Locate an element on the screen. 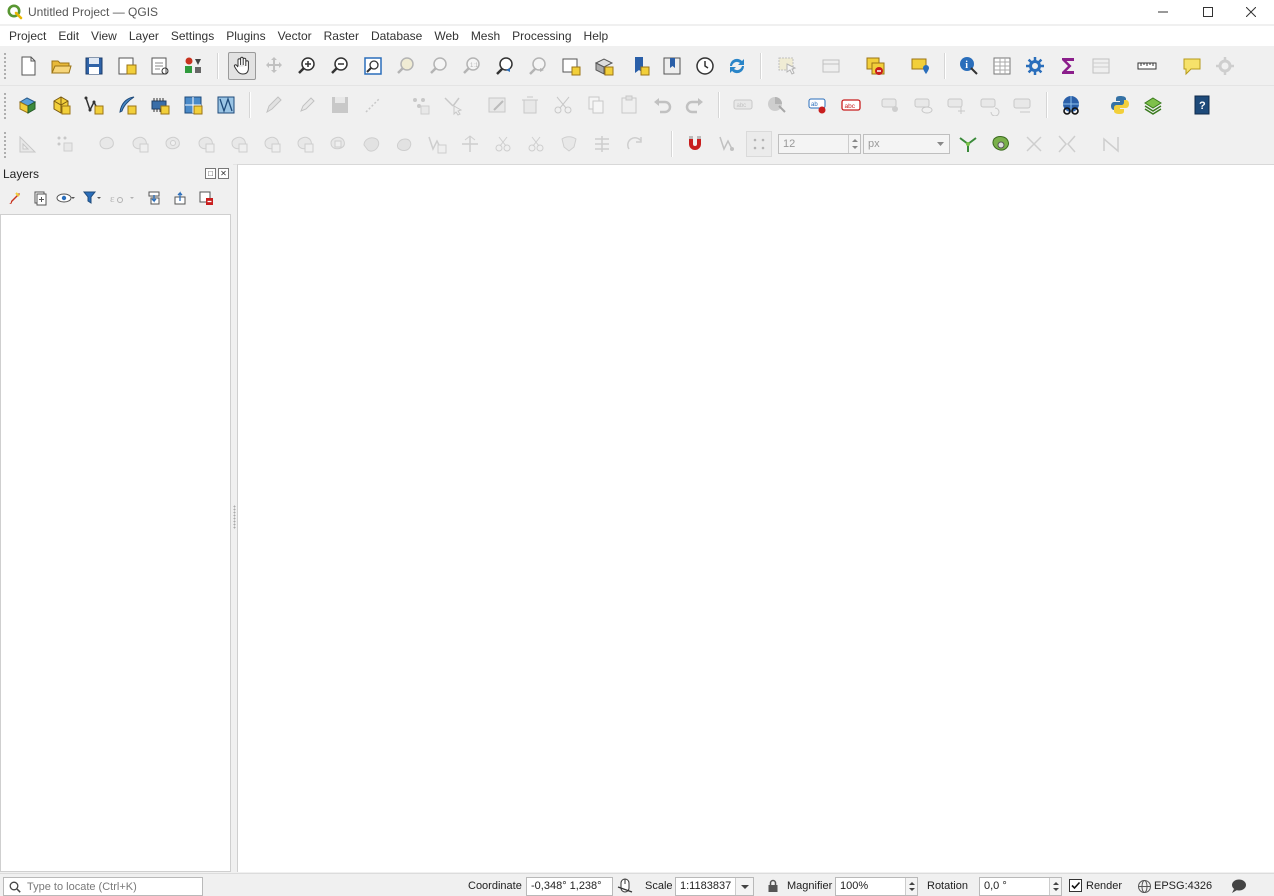 The width and height of the screenshot is (1274, 896). lock-scale-button is located at coordinates (773, 886).